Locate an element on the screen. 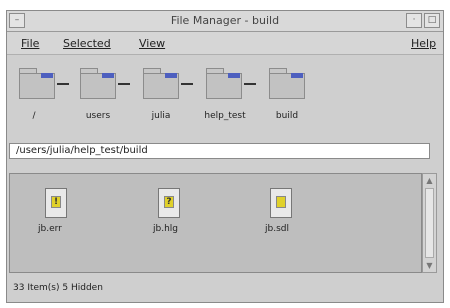 The image size is (450, 308). scroll-down-arrow-icon: ▼ is located at coordinates (429, 265).